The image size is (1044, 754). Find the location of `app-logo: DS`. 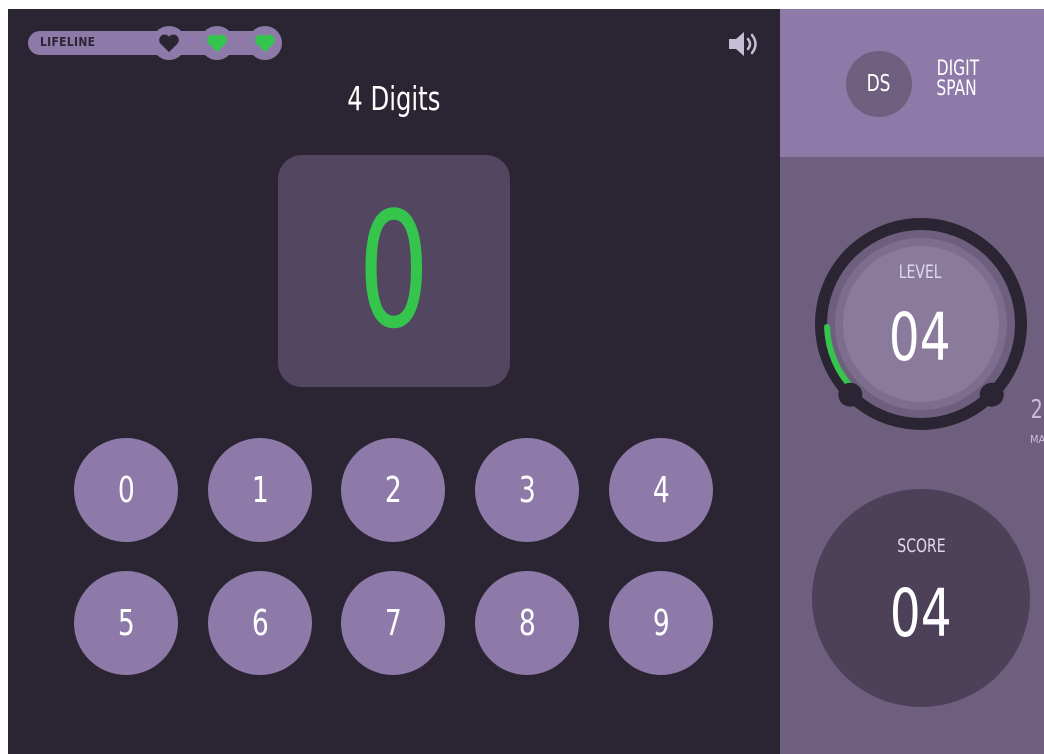

app-logo: DS is located at coordinates (879, 84).